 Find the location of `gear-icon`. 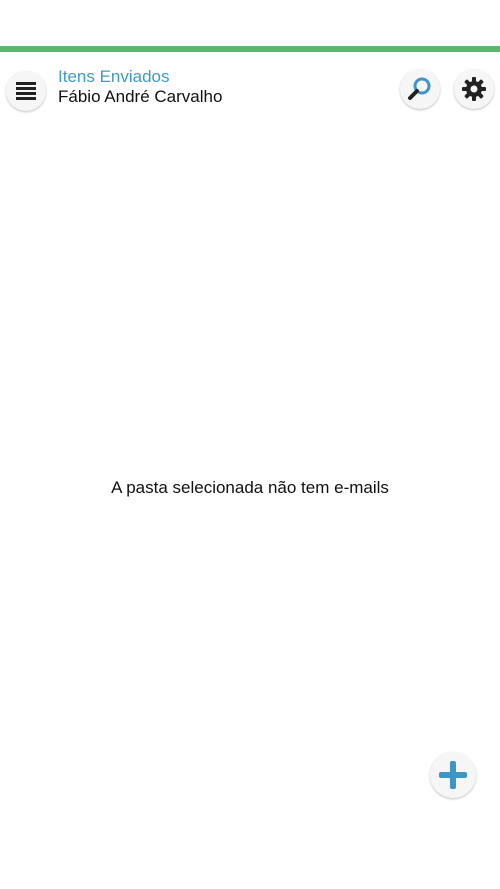

gear-icon is located at coordinates (474, 89).